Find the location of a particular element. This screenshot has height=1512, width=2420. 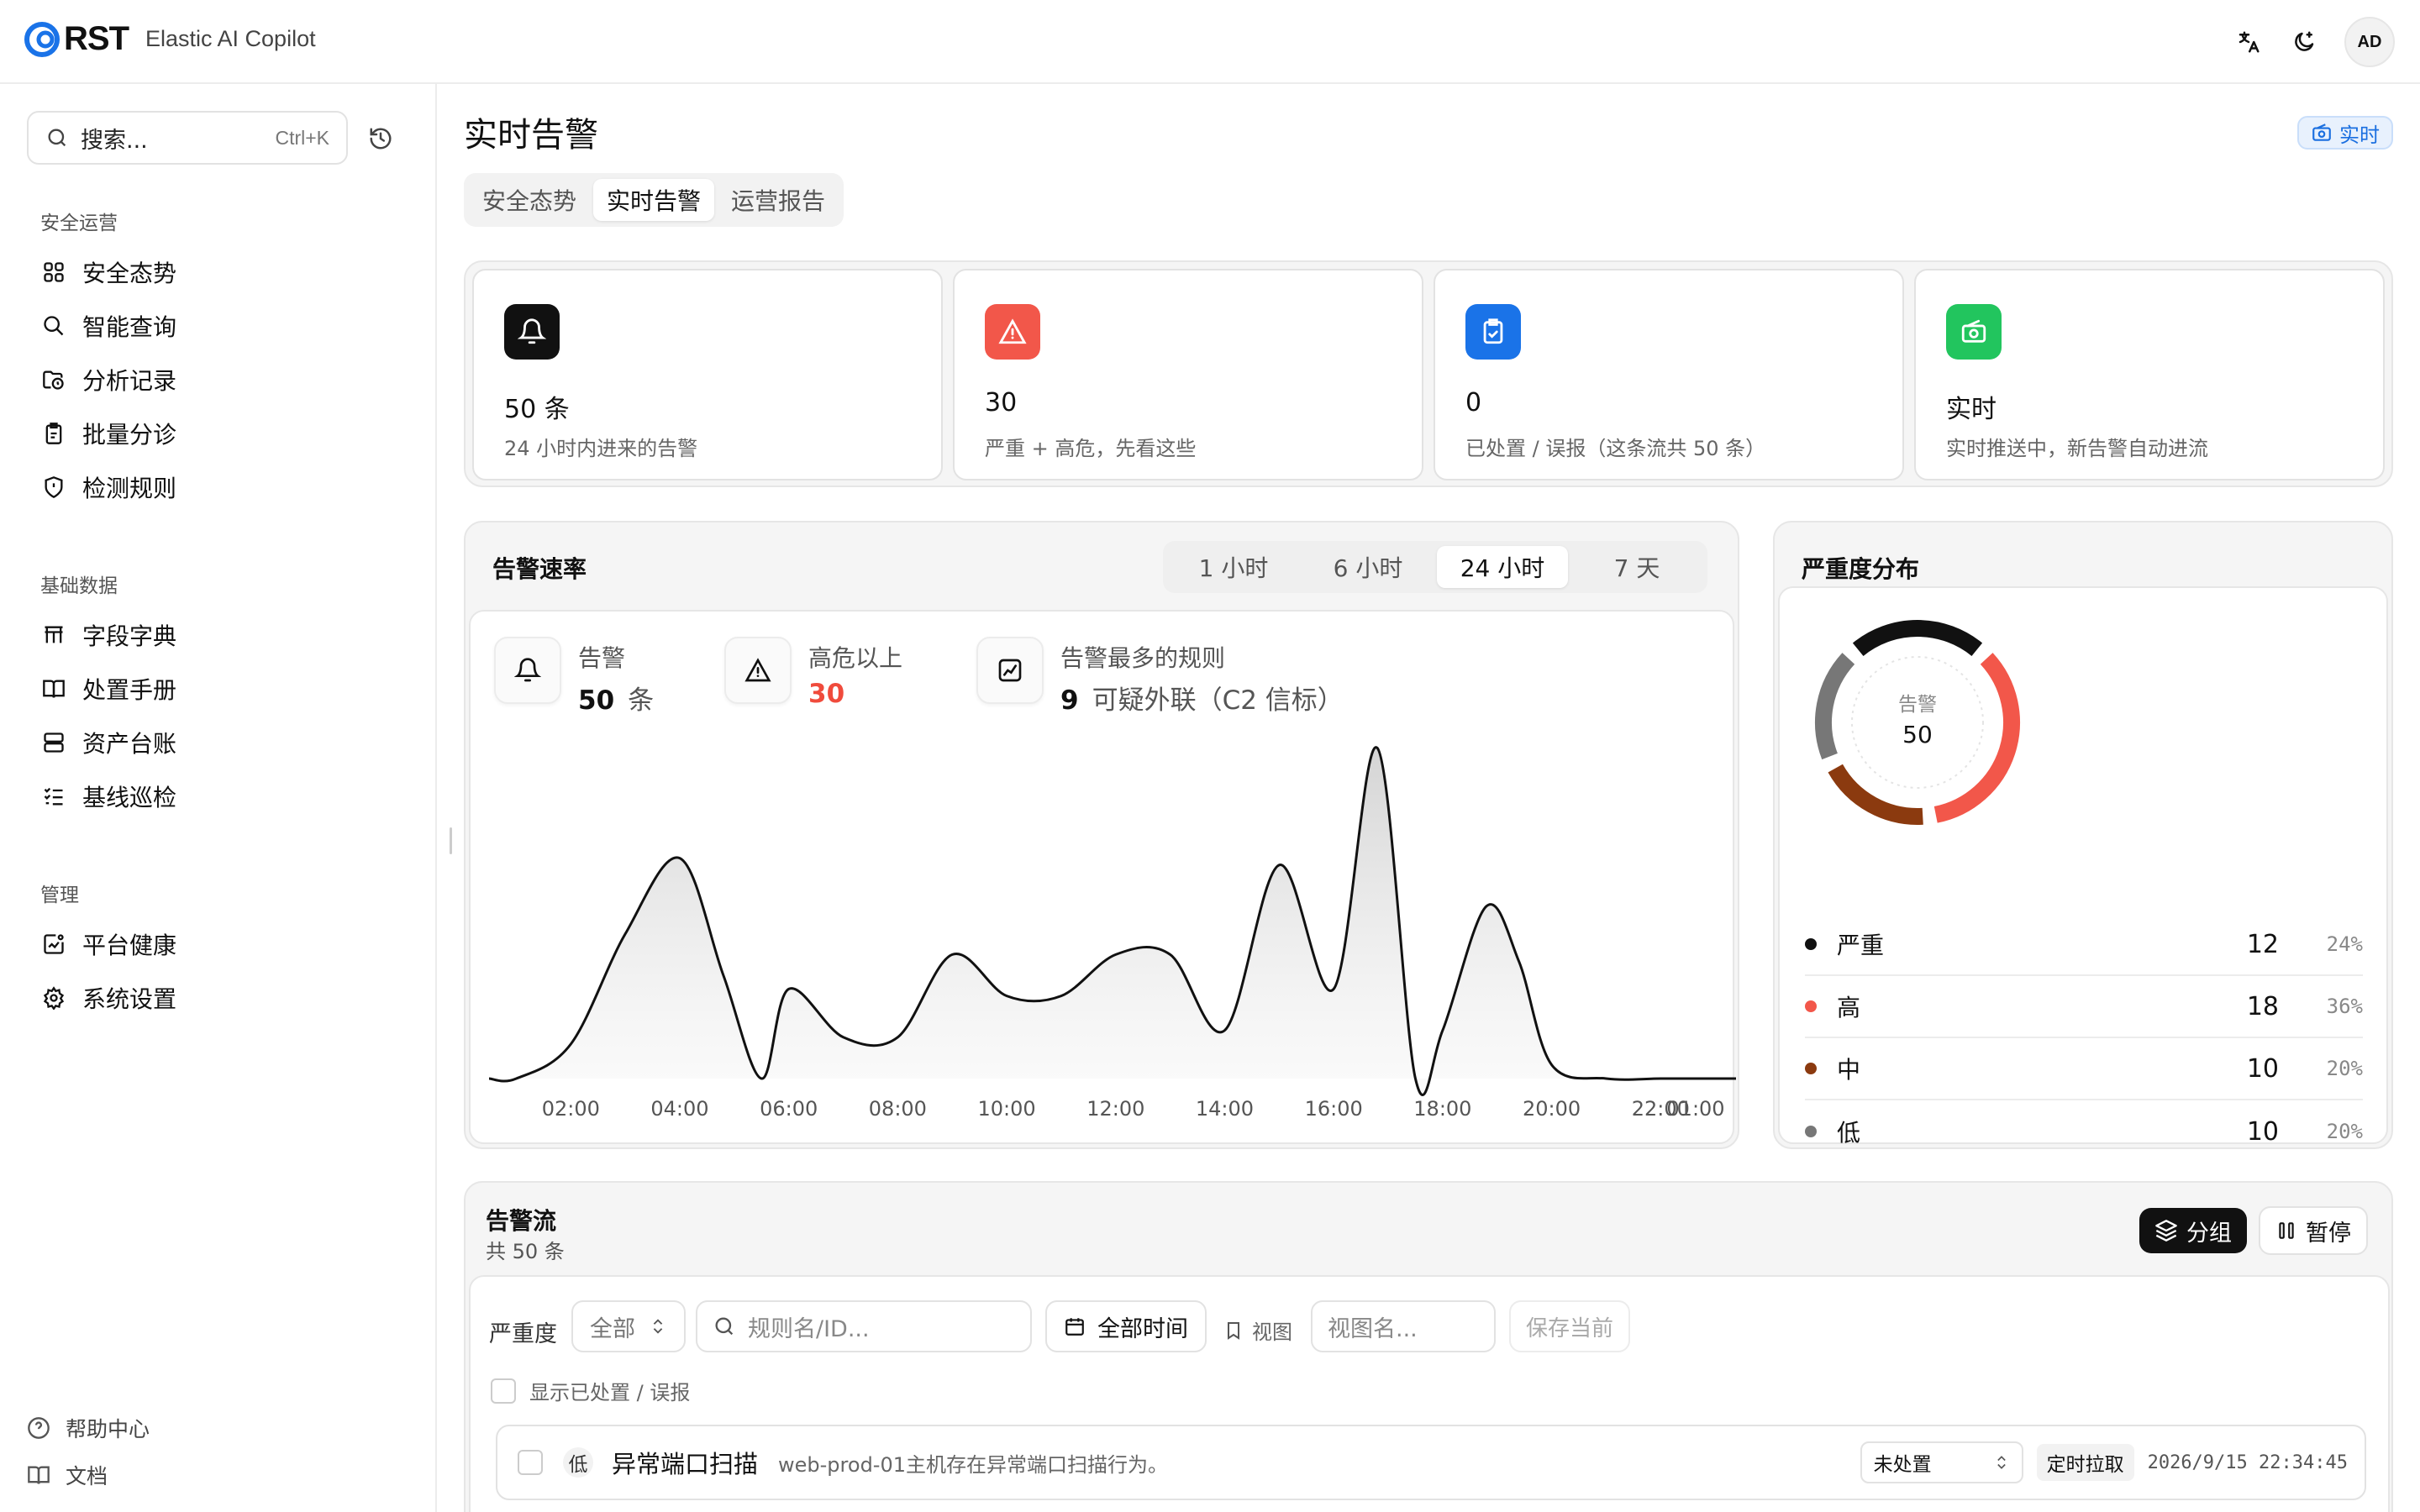

stat-card-total: 50 条 24 小时内进来的告警 is located at coordinates (707, 374).